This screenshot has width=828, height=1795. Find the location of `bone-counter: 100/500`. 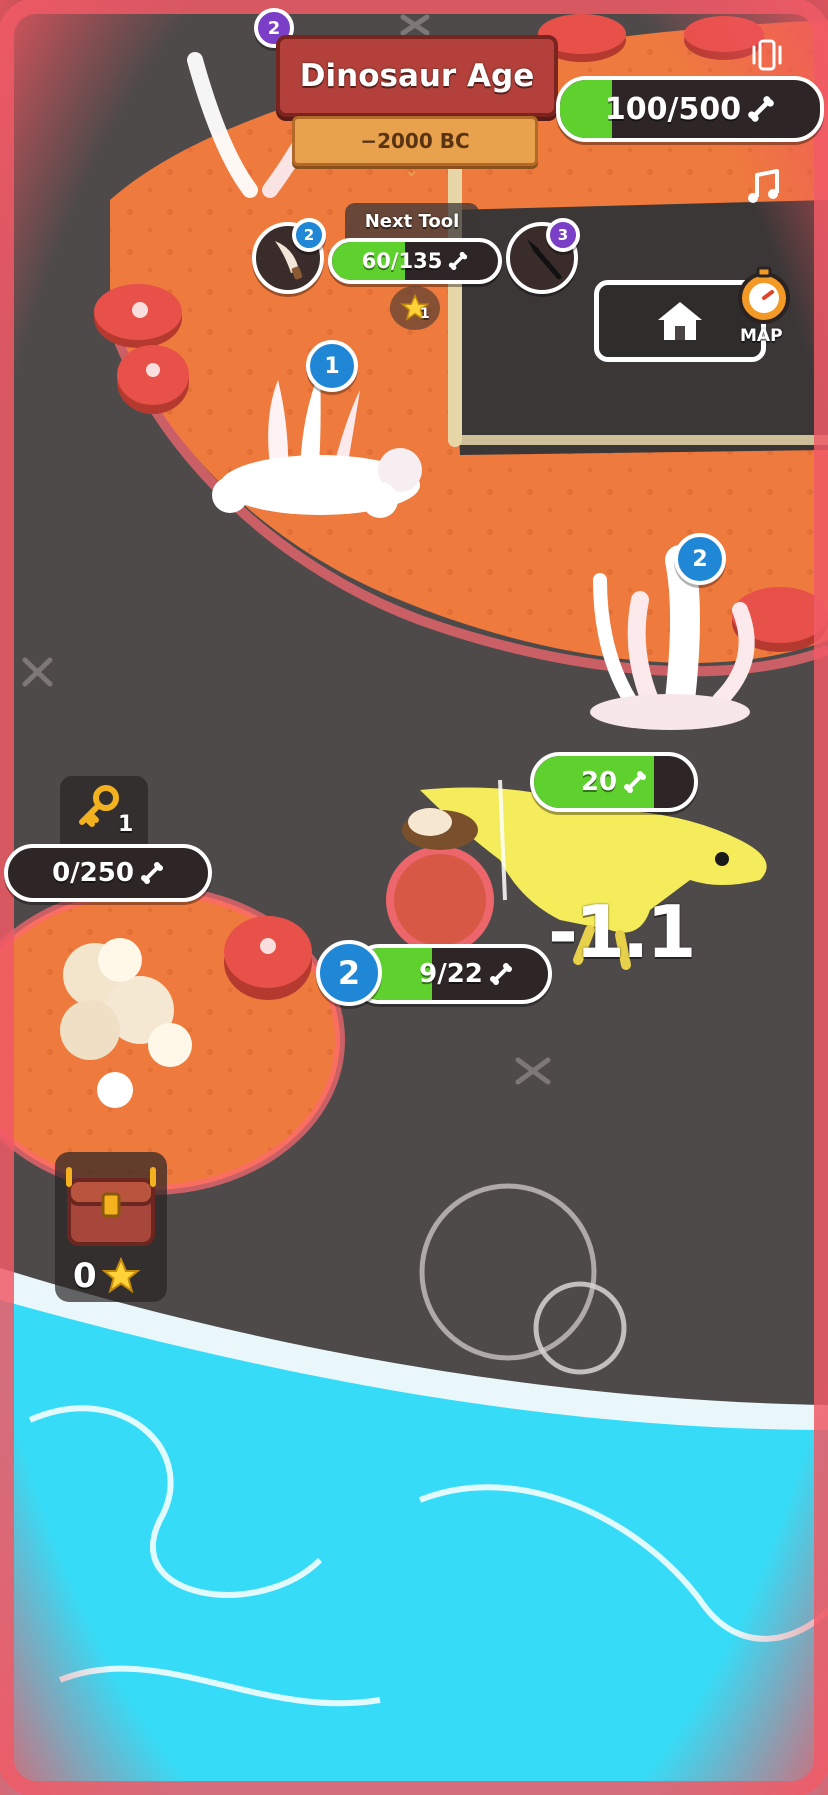

bone-counter: 100/500 is located at coordinates (690, 109).